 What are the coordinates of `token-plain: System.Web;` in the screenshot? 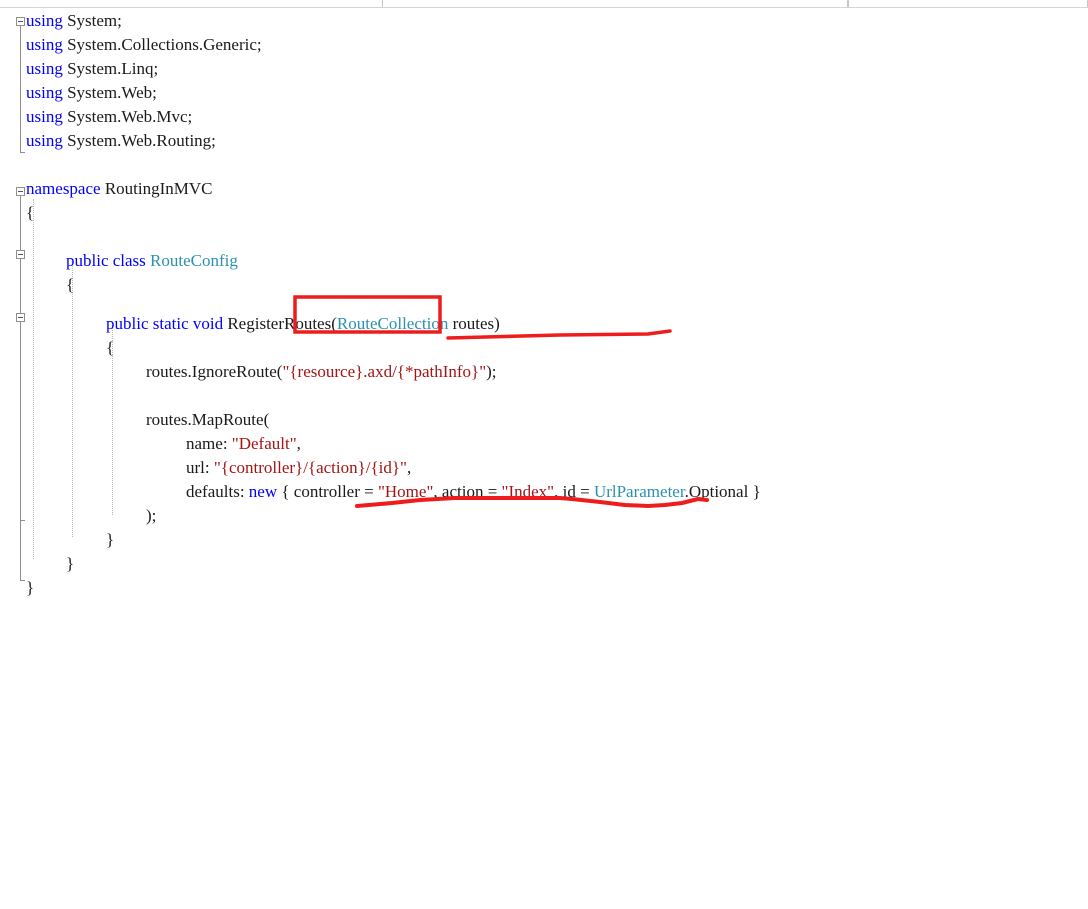 It's located at (109, 92).